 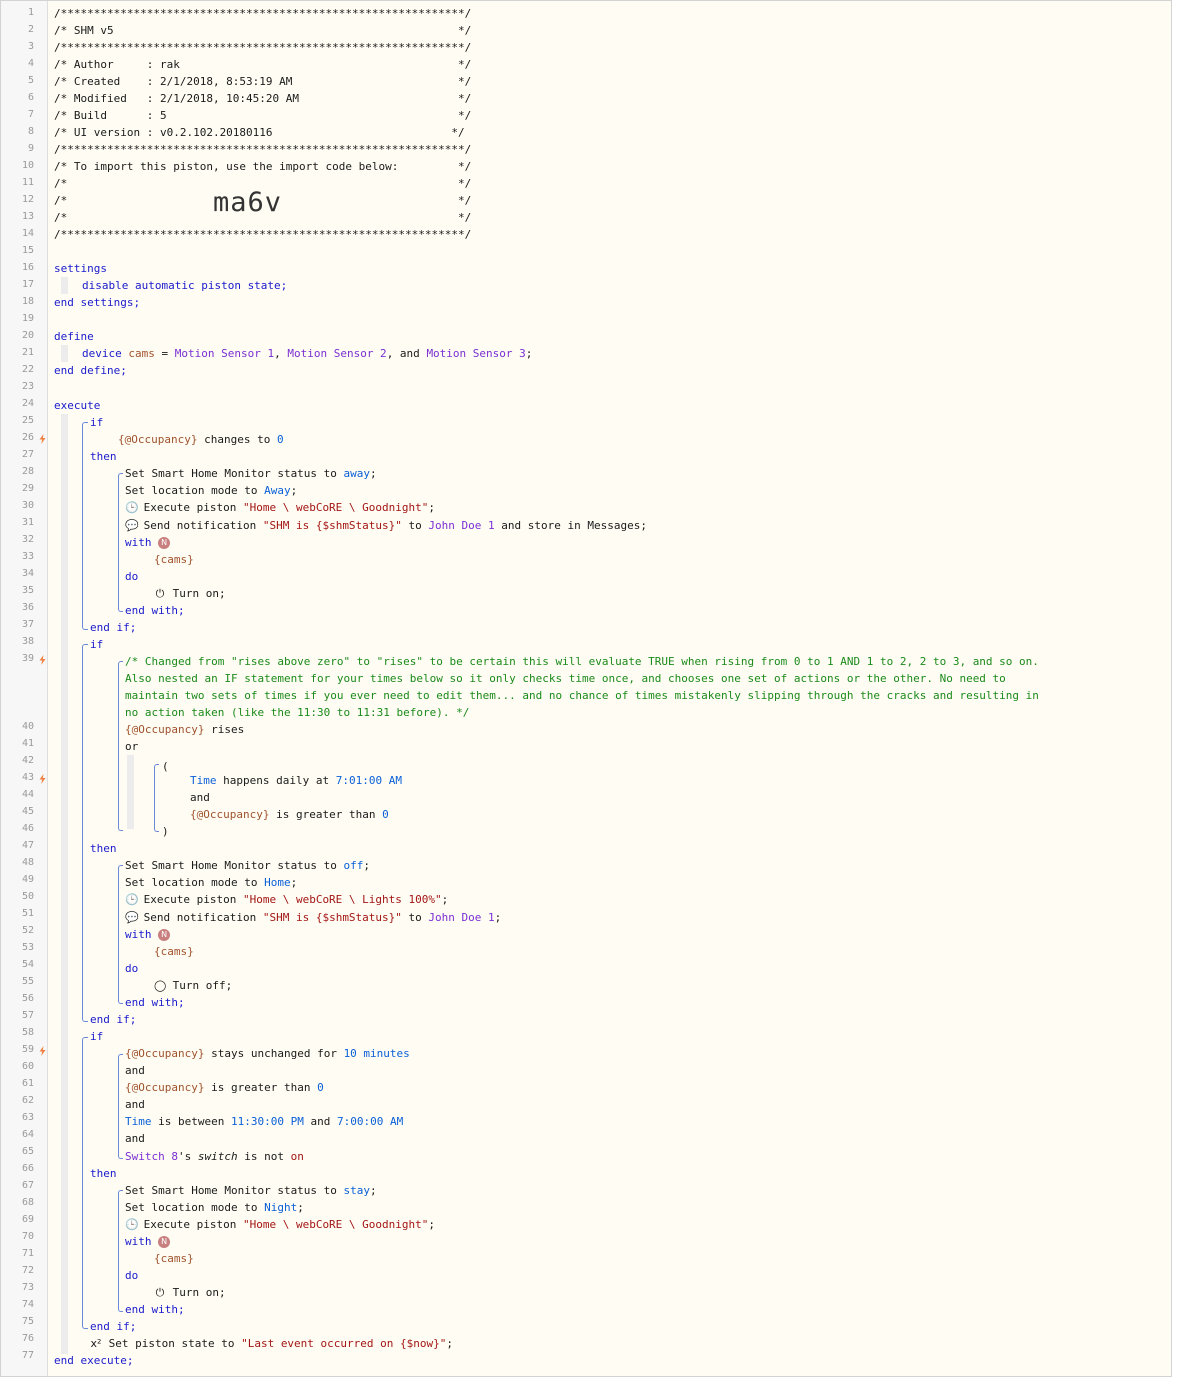 I want to click on line-number: 23, so click(x=27, y=386).